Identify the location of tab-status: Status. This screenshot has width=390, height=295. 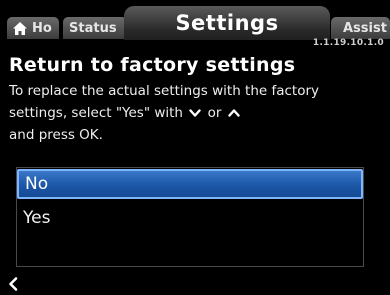
(95, 28).